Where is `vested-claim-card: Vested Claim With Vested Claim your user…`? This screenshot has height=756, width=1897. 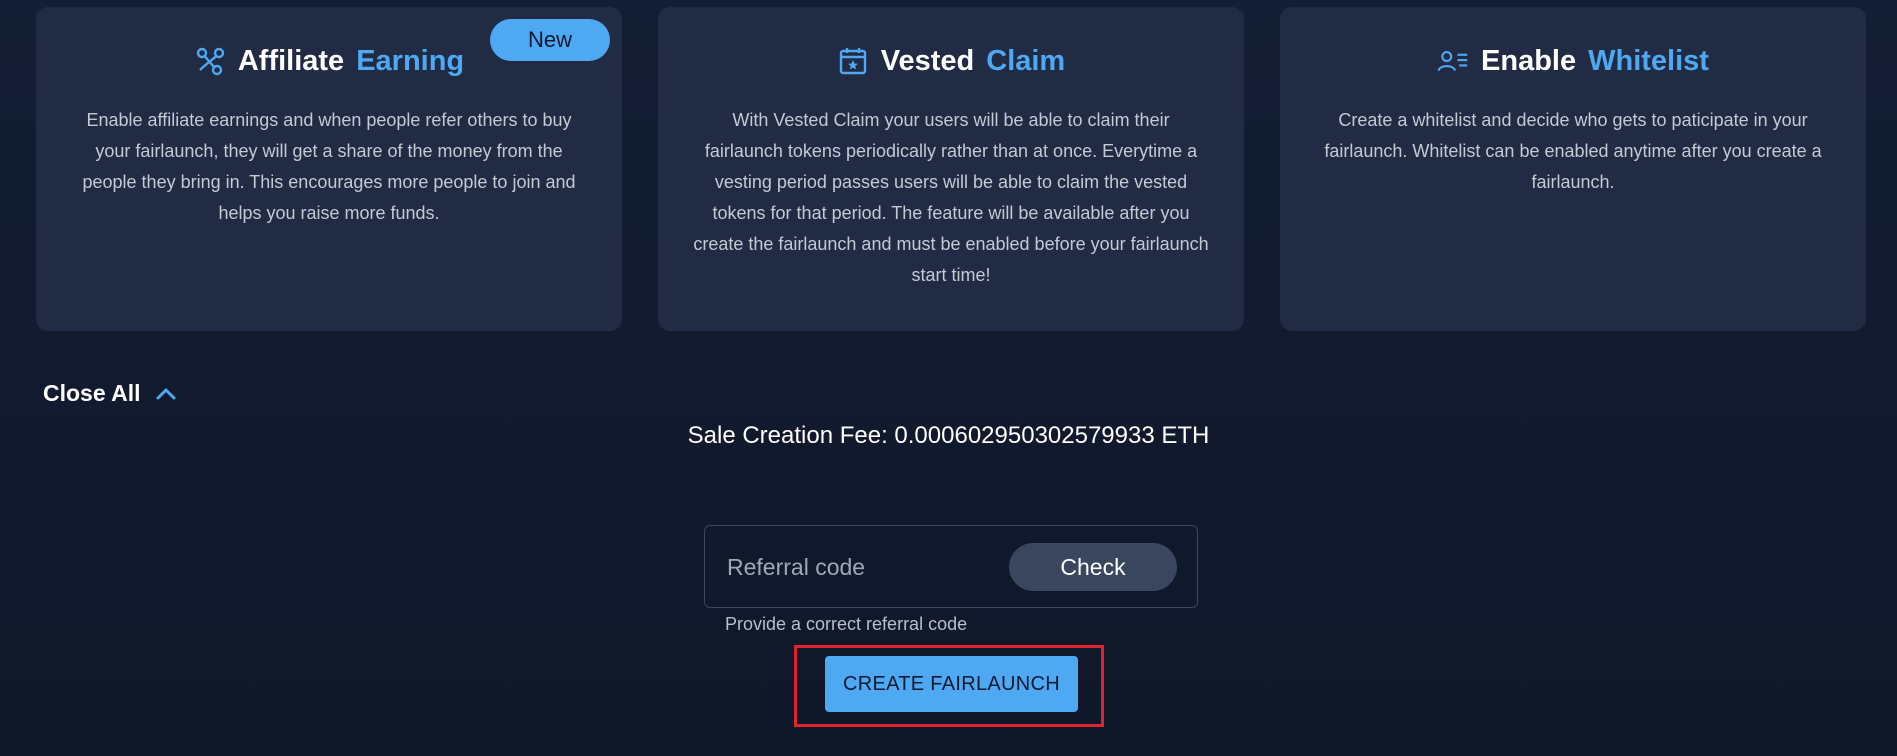
vested-claim-card: Vested Claim With Vested Claim your user… is located at coordinates (951, 169).